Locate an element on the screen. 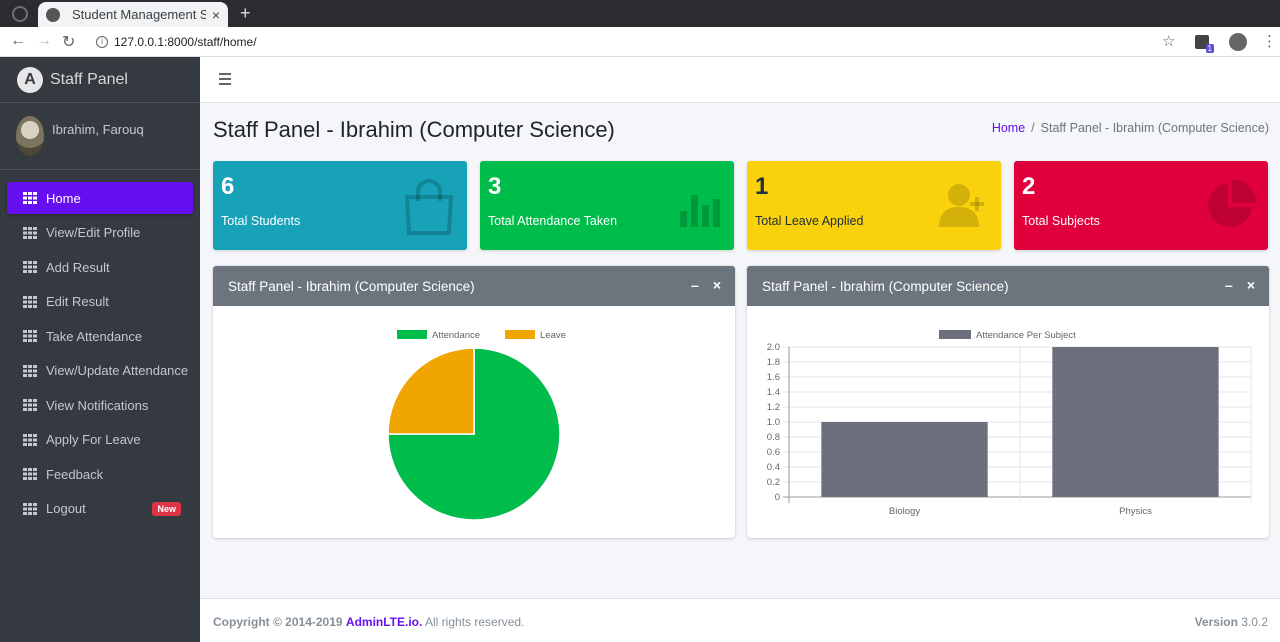 The width and height of the screenshot is (1280, 642). stat-box-total-attendance: 3 Total Attendance Taken is located at coordinates (607, 205).